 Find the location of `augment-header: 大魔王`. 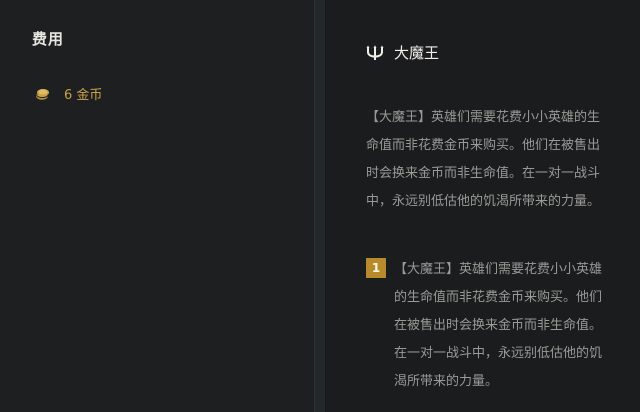

augment-header: 大魔王 is located at coordinates (402, 52).